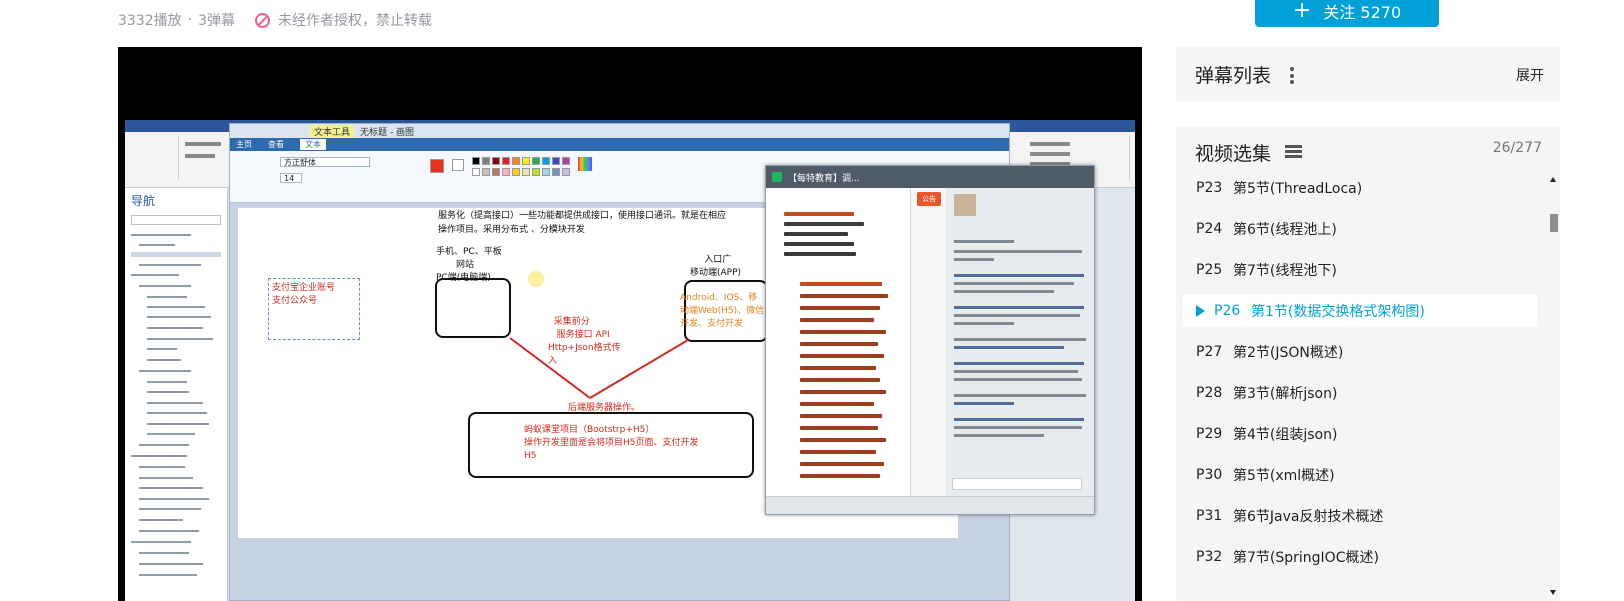  What do you see at coordinates (325, 162) in the screenshot?
I see `paint-font-name: 方正舒体` at bounding box center [325, 162].